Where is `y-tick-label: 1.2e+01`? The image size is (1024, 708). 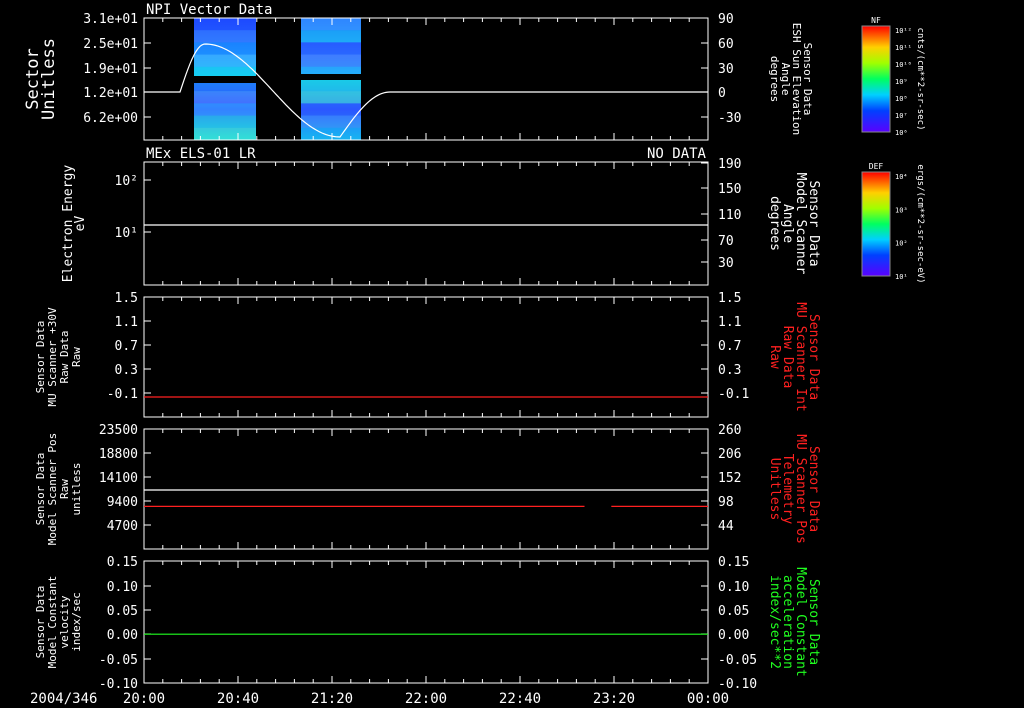 y-tick-label: 1.2e+01 is located at coordinates (110, 93).